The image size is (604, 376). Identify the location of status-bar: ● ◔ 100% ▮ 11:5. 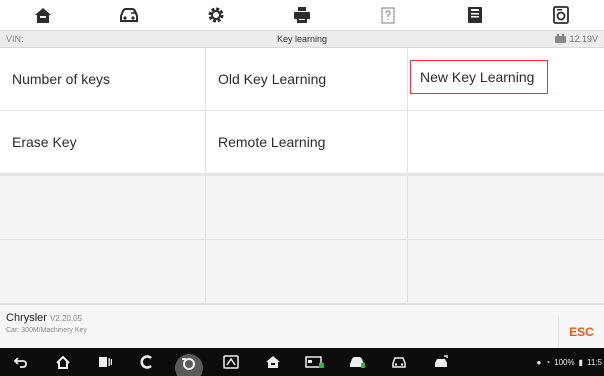
(569, 362).